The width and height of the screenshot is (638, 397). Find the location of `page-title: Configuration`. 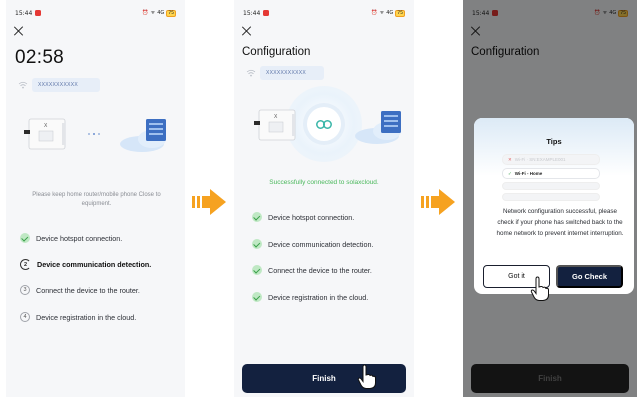

page-title: Configuration is located at coordinates (276, 52).